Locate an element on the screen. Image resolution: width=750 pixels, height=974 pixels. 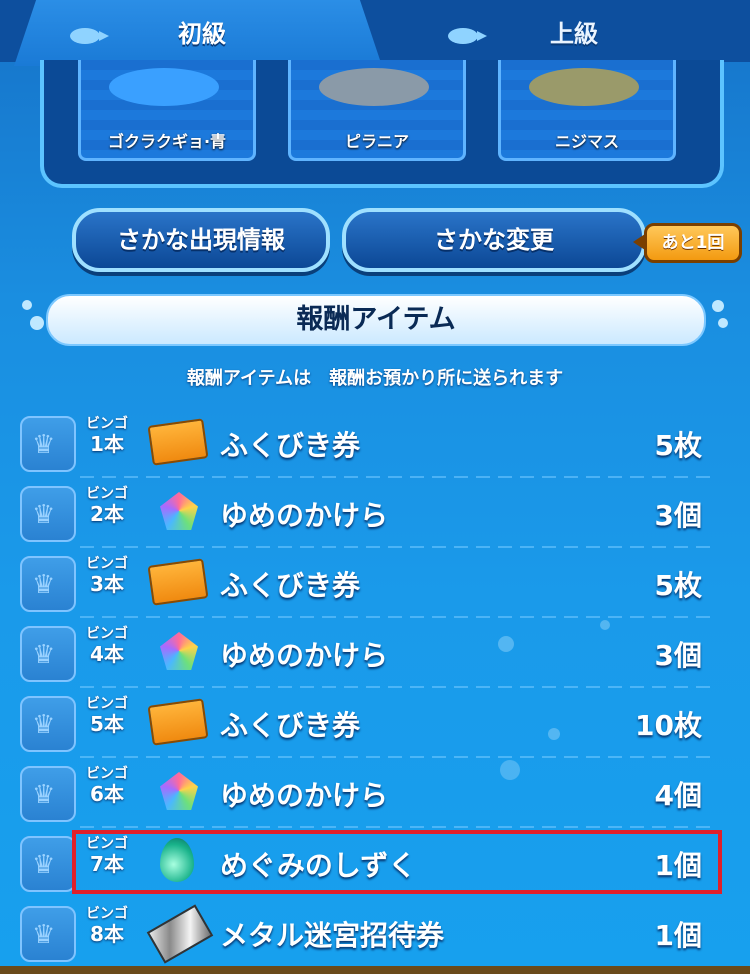
reward-row: ♛ ビンゴ 6本 ゆめのかけら 4個 is located at coordinates (375, 793).